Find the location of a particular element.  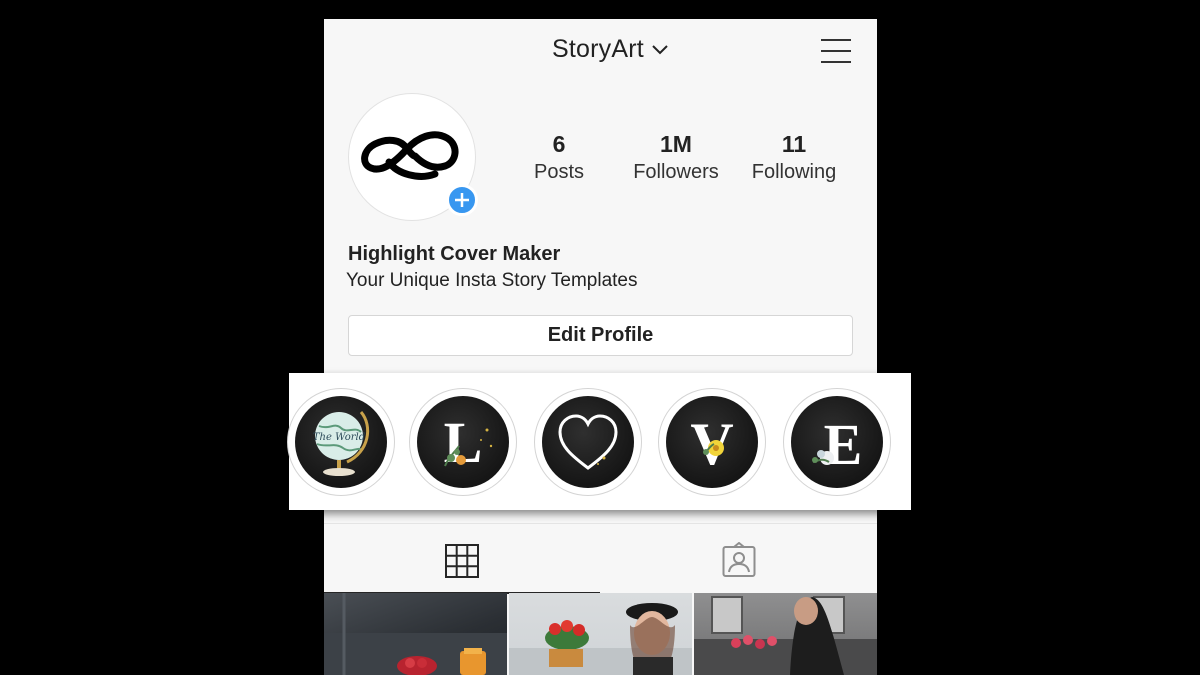

profile-name: Highlight Cover Maker is located at coordinates (454, 254).